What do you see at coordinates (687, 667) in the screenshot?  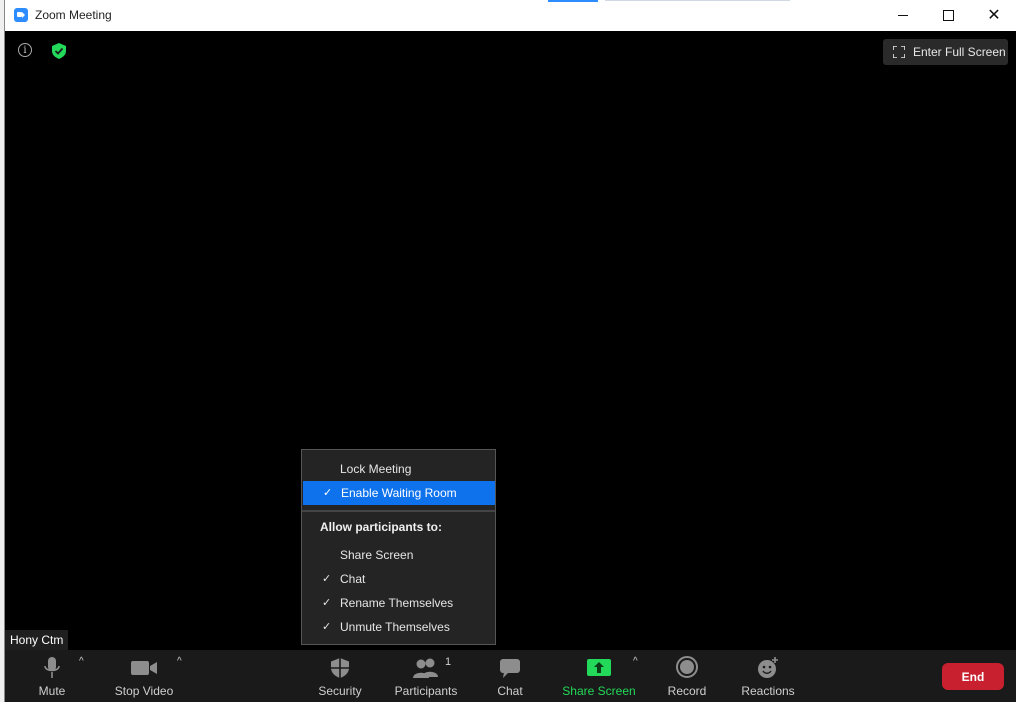 I see `record-icon` at bounding box center [687, 667].